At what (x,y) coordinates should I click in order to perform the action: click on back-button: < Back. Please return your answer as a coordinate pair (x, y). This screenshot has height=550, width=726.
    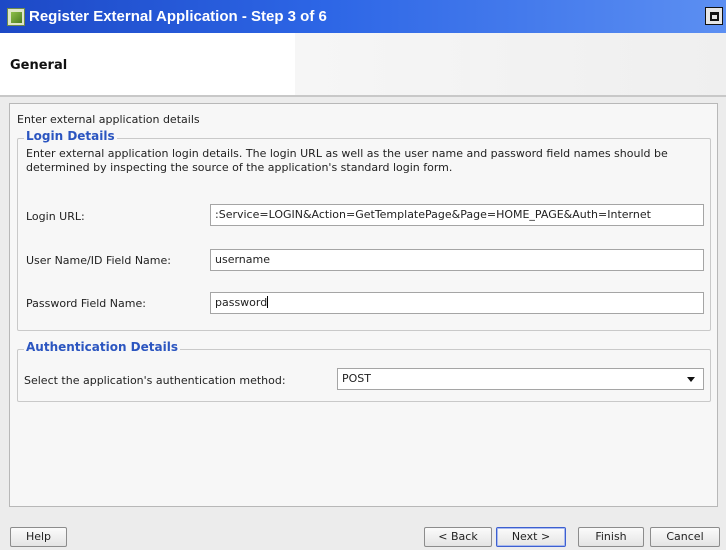
    Looking at the image, I should click on (458, 537).